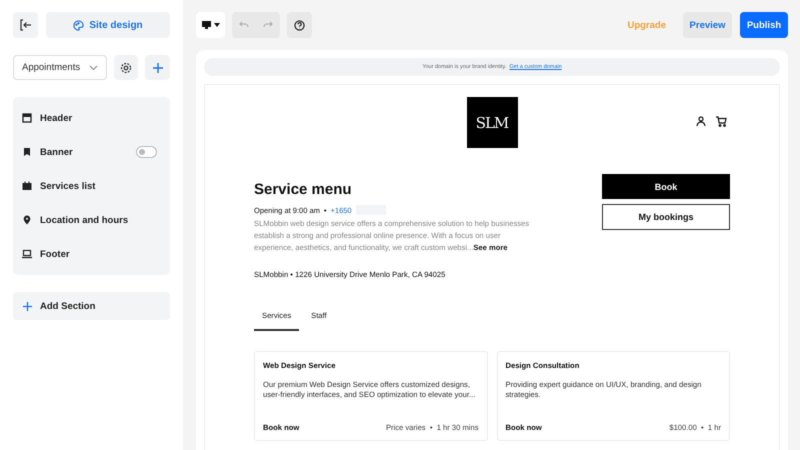 The image size is (800, 450). What do you see at coordinates (666, 186) in the screenshot?
I see `book-button: Book` at bounding box center [666, 186].